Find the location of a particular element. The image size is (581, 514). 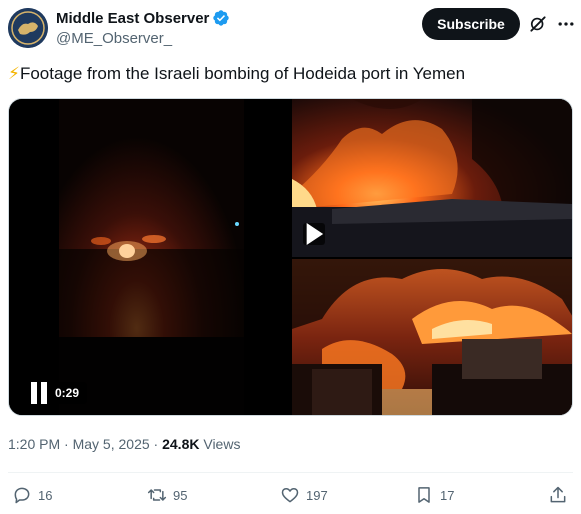

avatar is located at coordinates (28, 28).